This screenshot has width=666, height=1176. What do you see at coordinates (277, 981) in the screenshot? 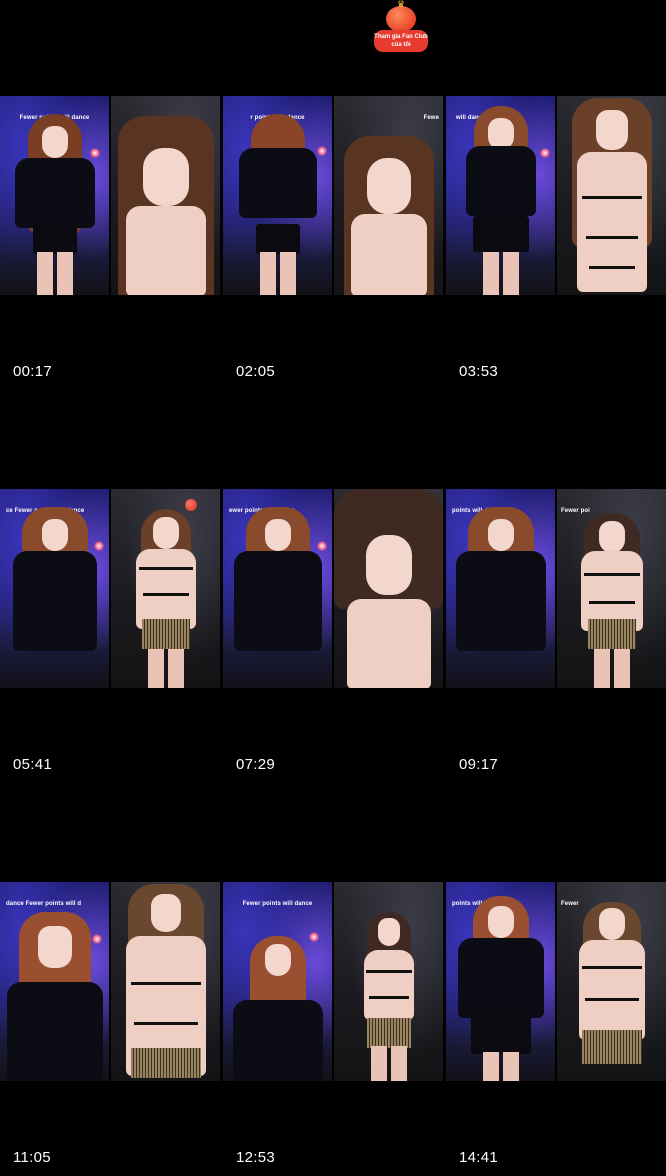
I see `stage-frame: Fewer points will dance` at bounding box center [277, 981].